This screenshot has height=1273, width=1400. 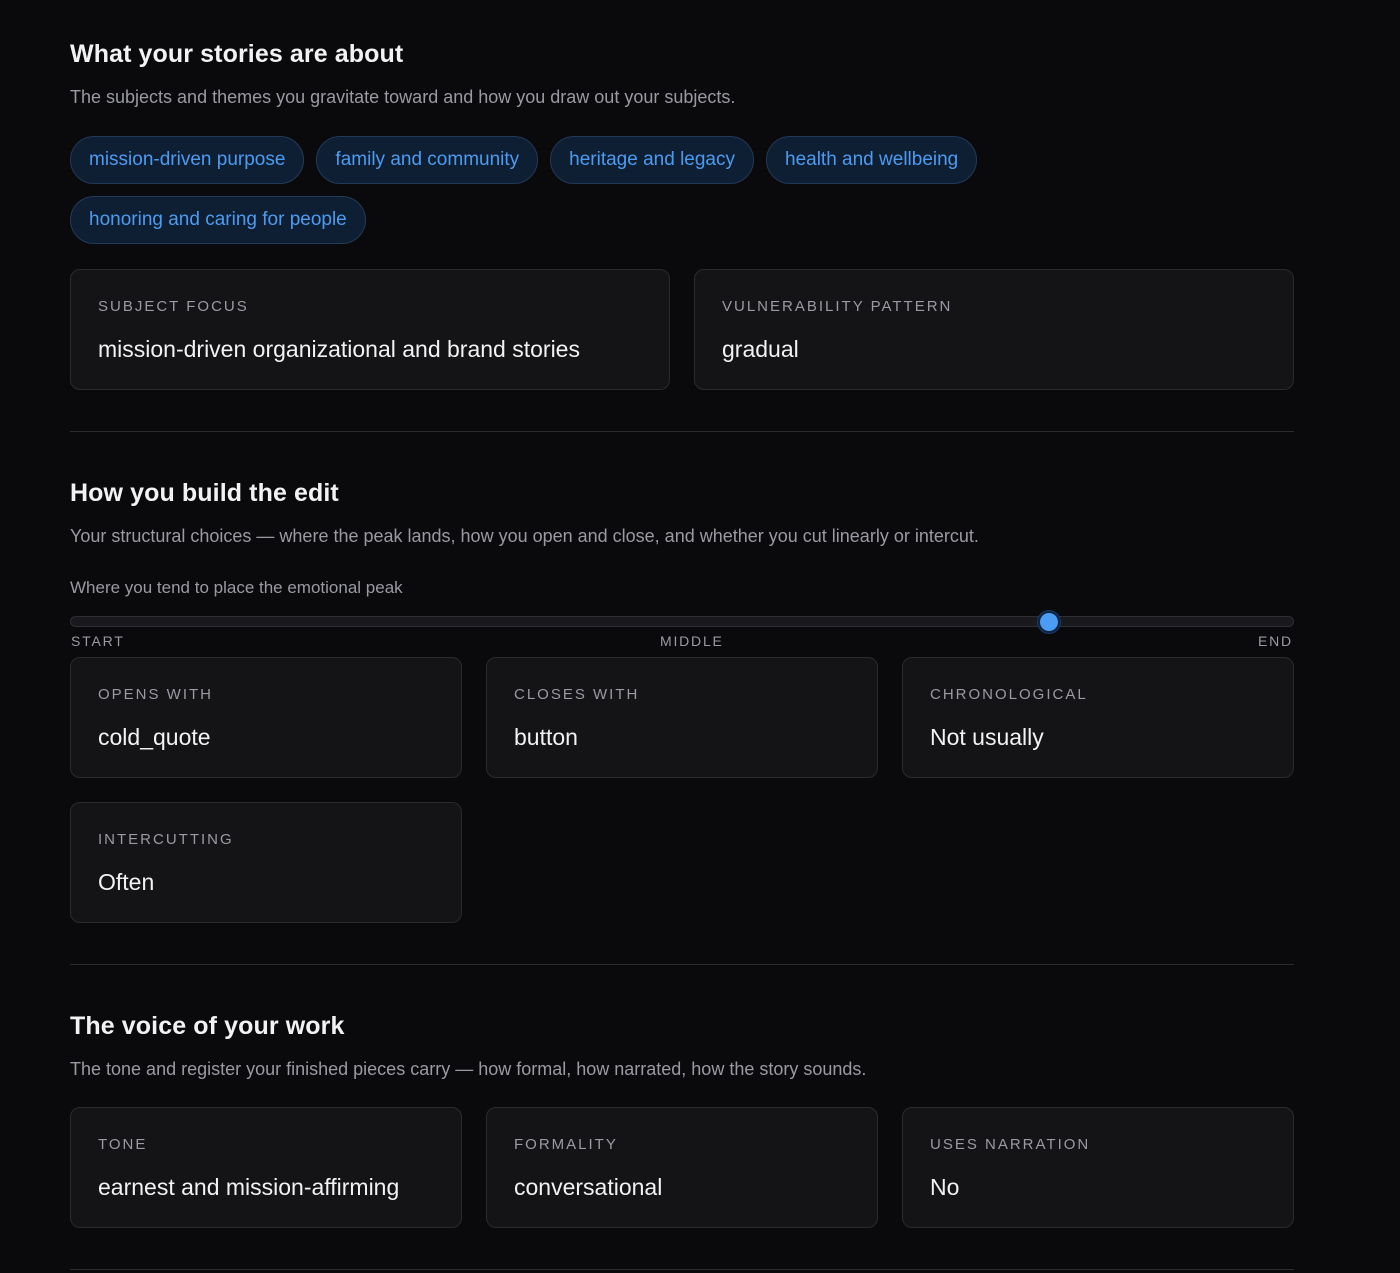 I want to click on theme-tag: family and community, so click(x=427, y=160).